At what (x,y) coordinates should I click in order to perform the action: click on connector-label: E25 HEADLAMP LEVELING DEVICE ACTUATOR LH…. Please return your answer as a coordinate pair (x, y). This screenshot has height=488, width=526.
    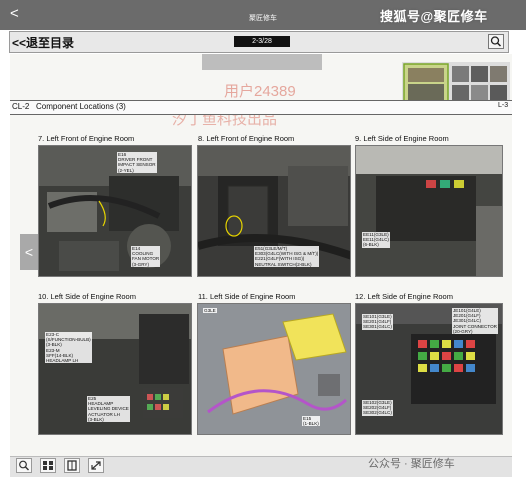
    Looking at the image, I should click on (108, 409).